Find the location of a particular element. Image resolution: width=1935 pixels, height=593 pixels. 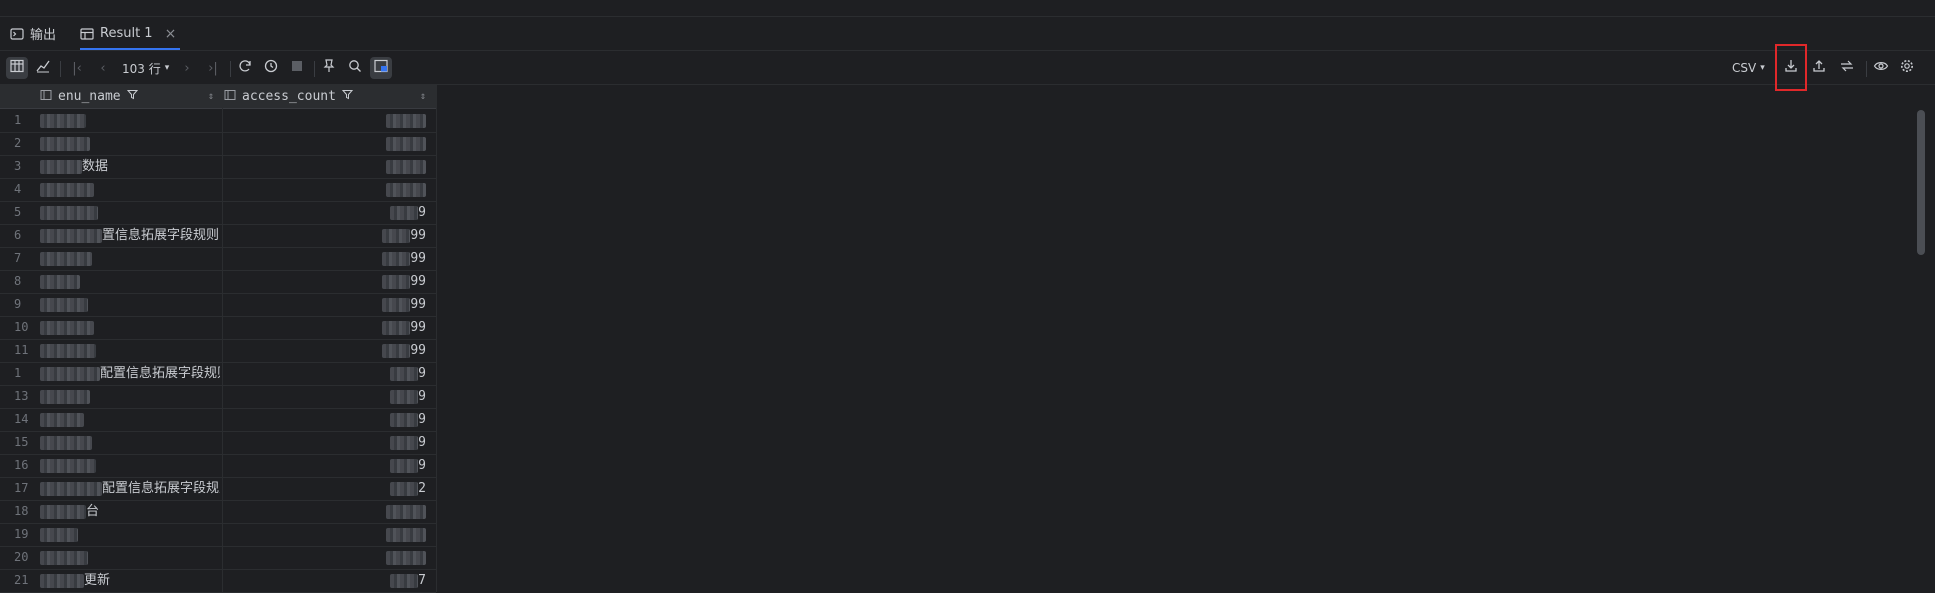

table-row: 20 is located at coordinates (218, 558).